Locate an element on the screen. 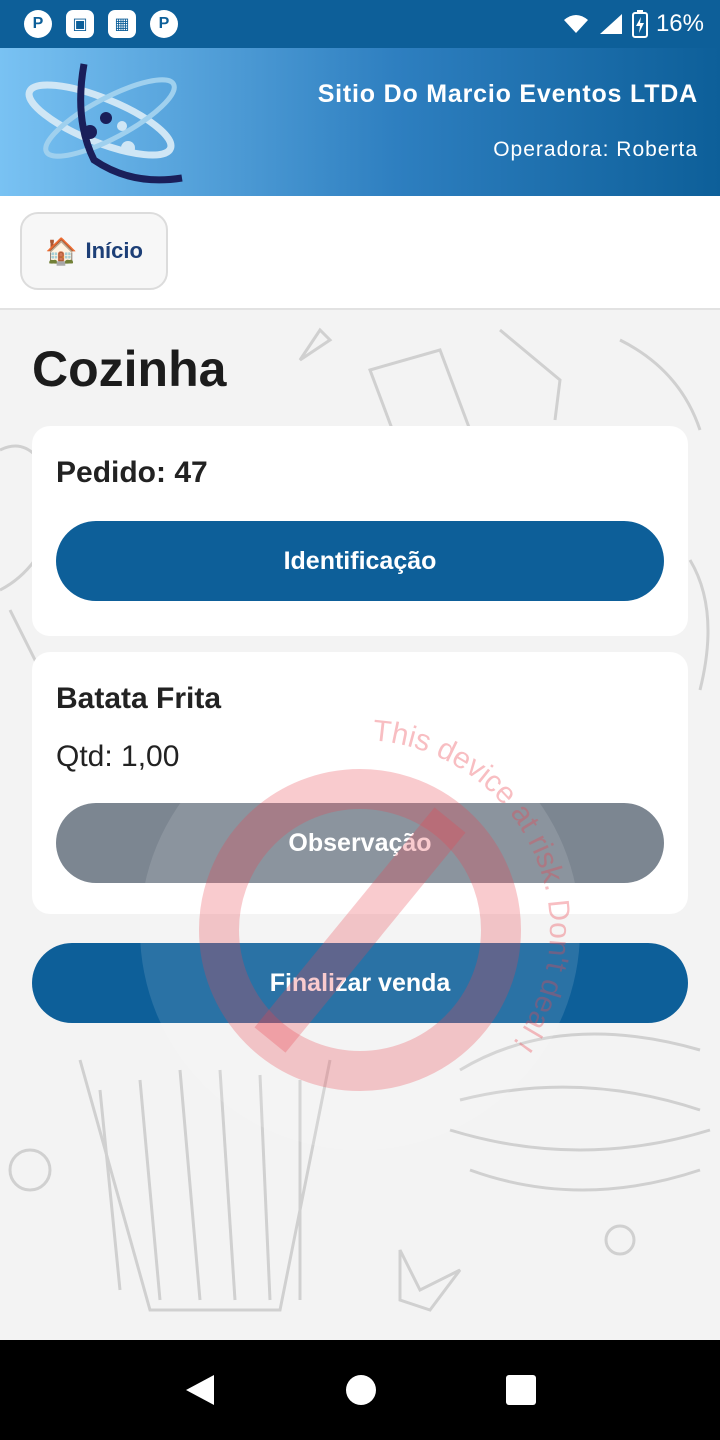 The width and height of the screenshot is (720, 1440). order-card: Pedido: 47 Identificação is located at coordinates (360, 531).